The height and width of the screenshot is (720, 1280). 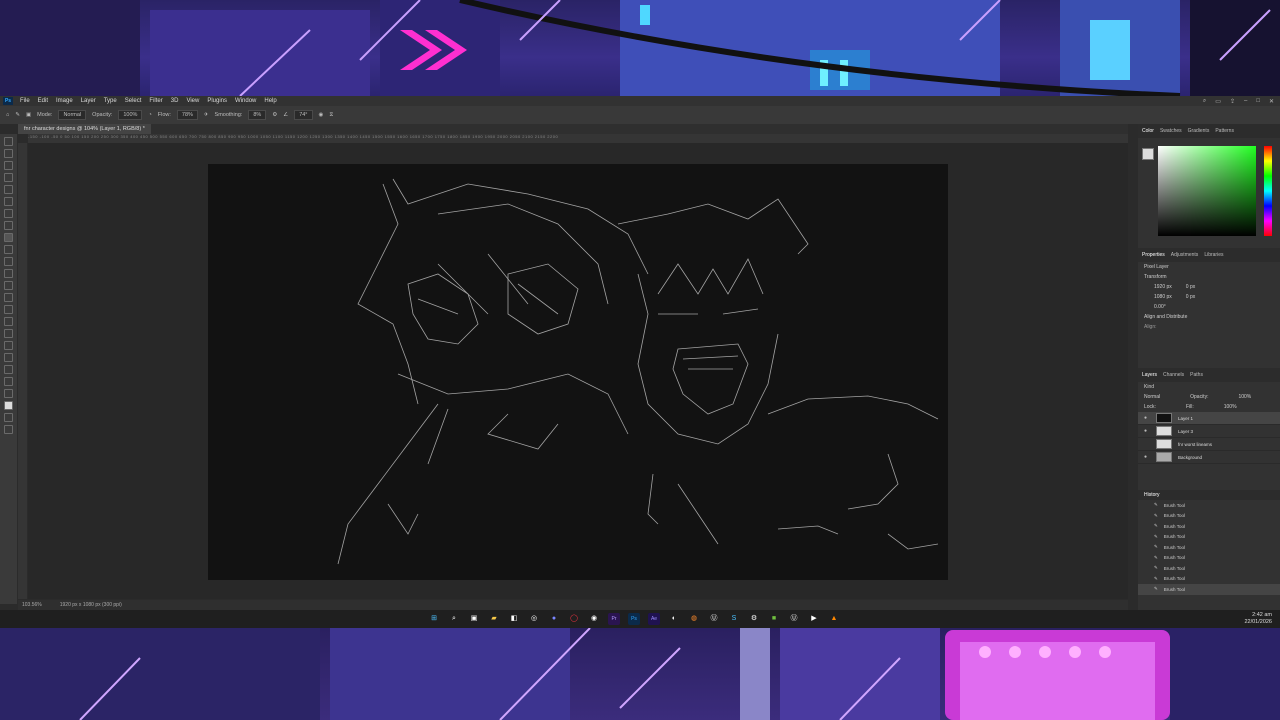 What do you see at coordinates (8, 321) in the screenshot?
I see `pen-tool-icon` at bounding box center [8, 321].